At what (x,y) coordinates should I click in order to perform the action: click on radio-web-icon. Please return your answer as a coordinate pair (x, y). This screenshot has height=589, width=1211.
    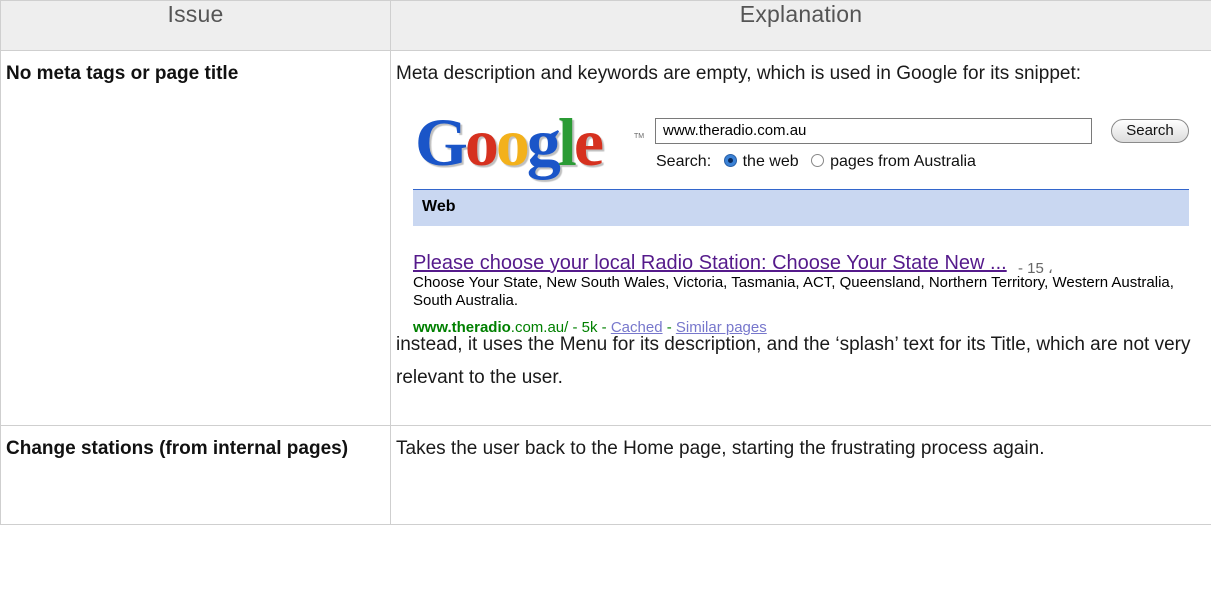
    Looking at the image, I should click on (730, 160).